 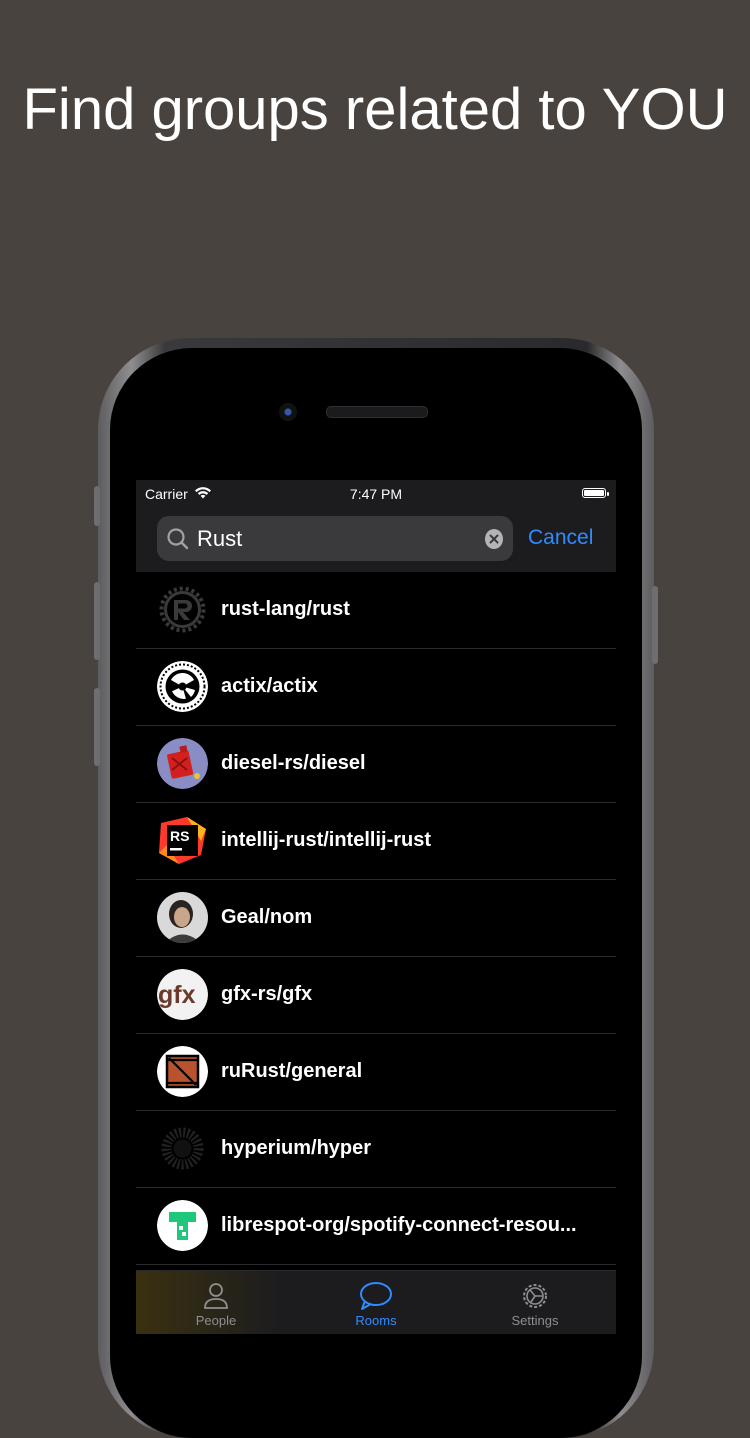 I want to click on crate-logo-icon, so click(x=182, y=1071).